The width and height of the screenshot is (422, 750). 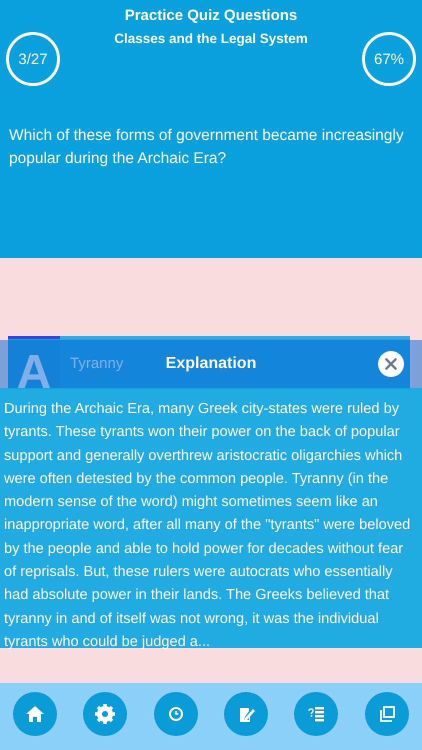 What do you see at coordinates (391, 364) in the screenshot?
I see `close-icon` at bounding box center [391, 364].